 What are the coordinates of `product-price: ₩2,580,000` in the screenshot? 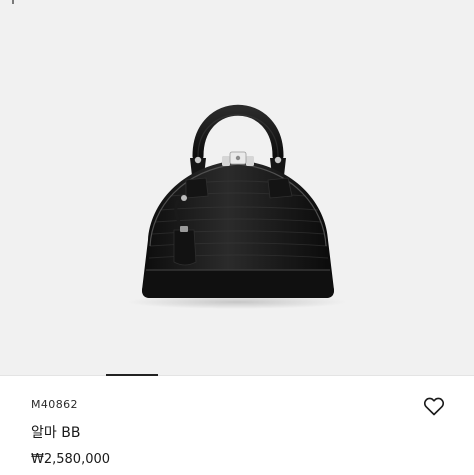 It's located at (71, 459).